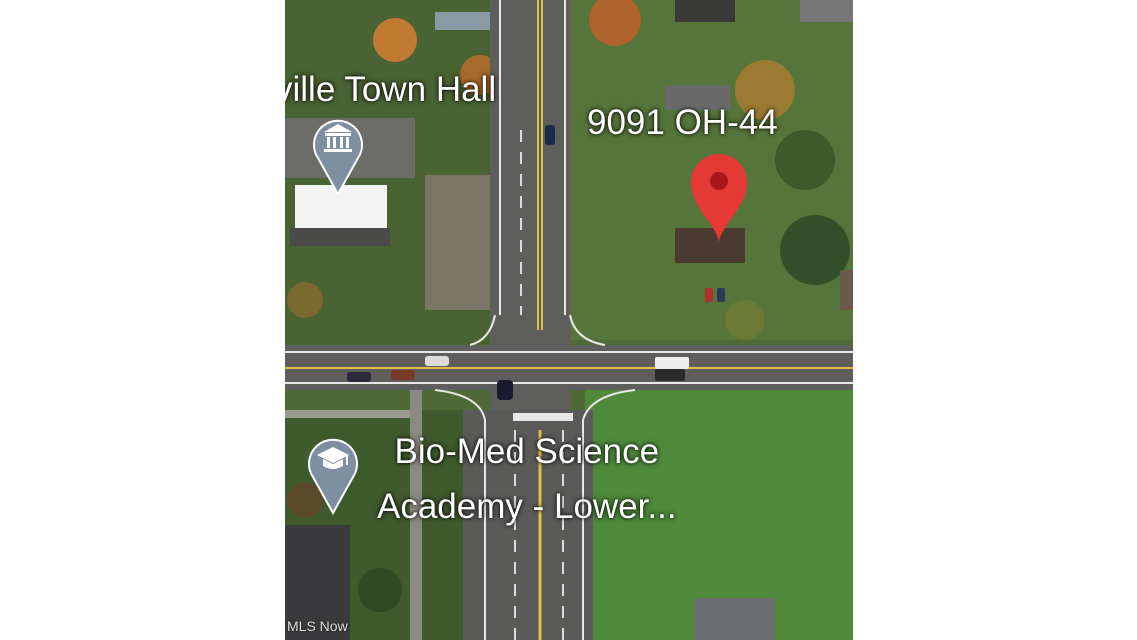  What do you see at coordinates (719, 181) in the screenshot?
I see `red-location-pin-icon` at bounding box center [719, 181].